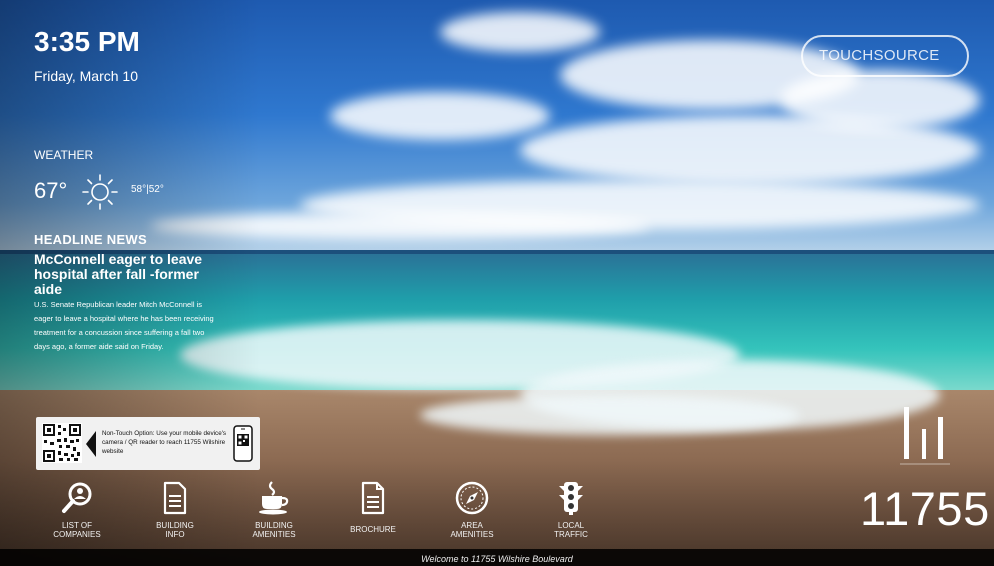 This screenshot has height=566, width=994. What do you see at coordinates (100, 192) in the screenshot?
I see `sun-icon` at bounding box center [100, 192].